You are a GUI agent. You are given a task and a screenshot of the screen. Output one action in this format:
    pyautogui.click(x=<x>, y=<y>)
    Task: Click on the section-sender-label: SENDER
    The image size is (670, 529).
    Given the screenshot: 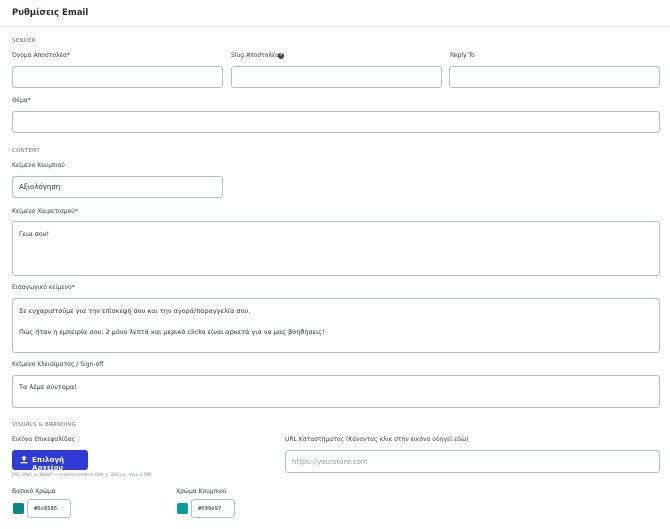 What is the action you would take?
    pyautogui.click(x=24, y=41)
    